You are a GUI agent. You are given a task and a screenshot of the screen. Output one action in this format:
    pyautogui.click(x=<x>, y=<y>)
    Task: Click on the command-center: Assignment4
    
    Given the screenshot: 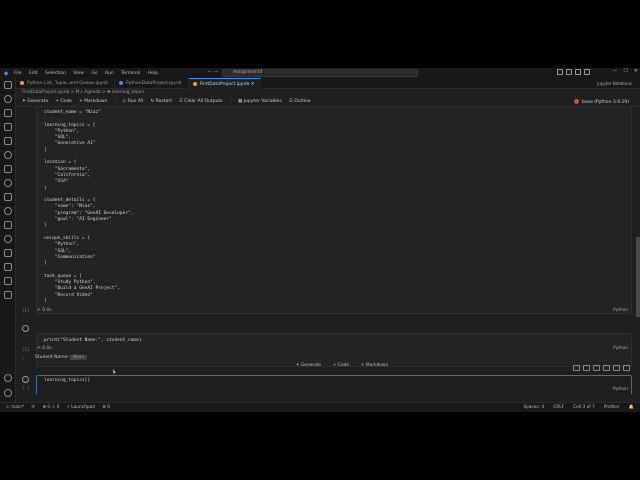 What is the action you would take?
    pyautogui.click(x=320, y=73)
    